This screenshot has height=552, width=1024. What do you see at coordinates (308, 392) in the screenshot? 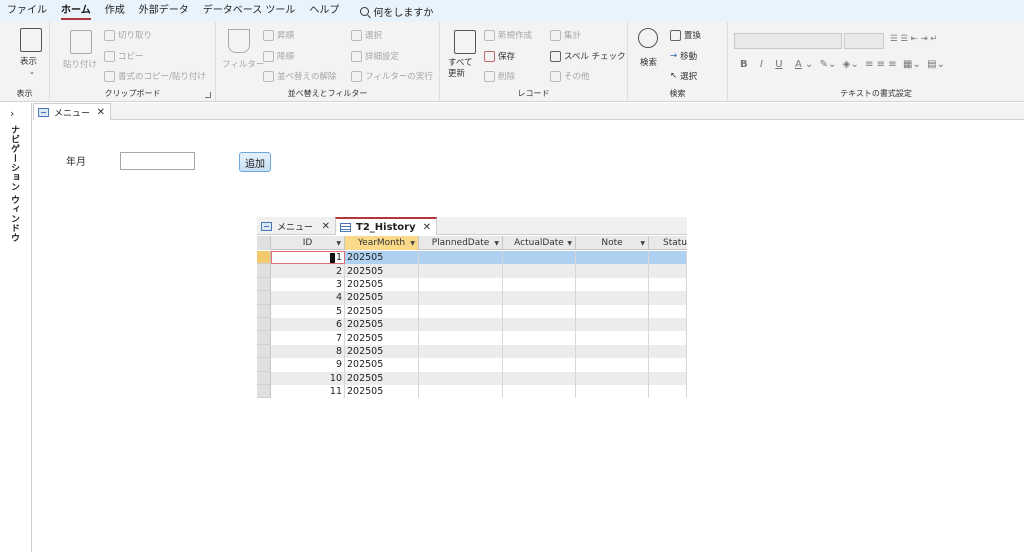
I see `cell-id: 11` at bounding box center [308, 392].